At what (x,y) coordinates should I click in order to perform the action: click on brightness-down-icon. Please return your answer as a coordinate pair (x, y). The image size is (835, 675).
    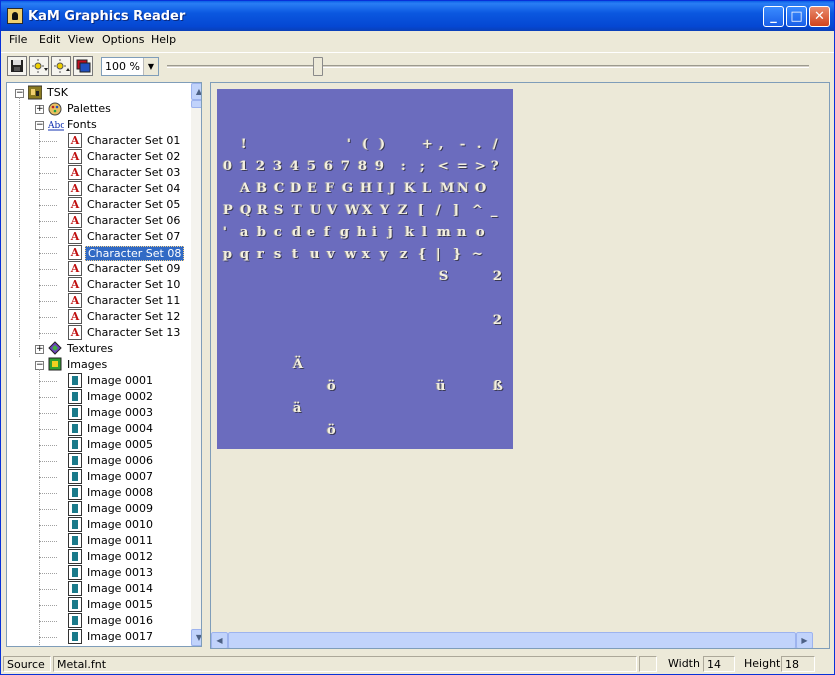
    Looking at the image, I should click on (39, 66).